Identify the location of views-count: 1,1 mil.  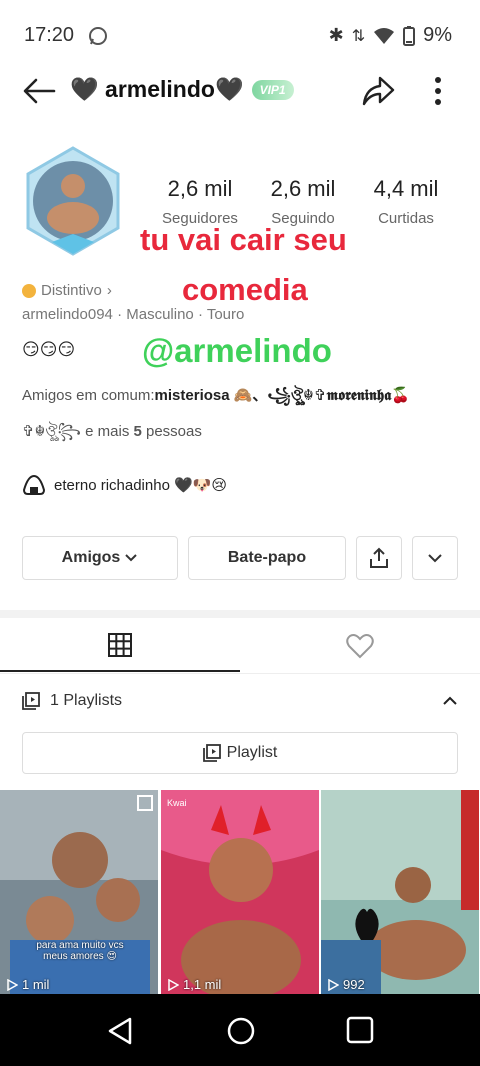
(202, 984).